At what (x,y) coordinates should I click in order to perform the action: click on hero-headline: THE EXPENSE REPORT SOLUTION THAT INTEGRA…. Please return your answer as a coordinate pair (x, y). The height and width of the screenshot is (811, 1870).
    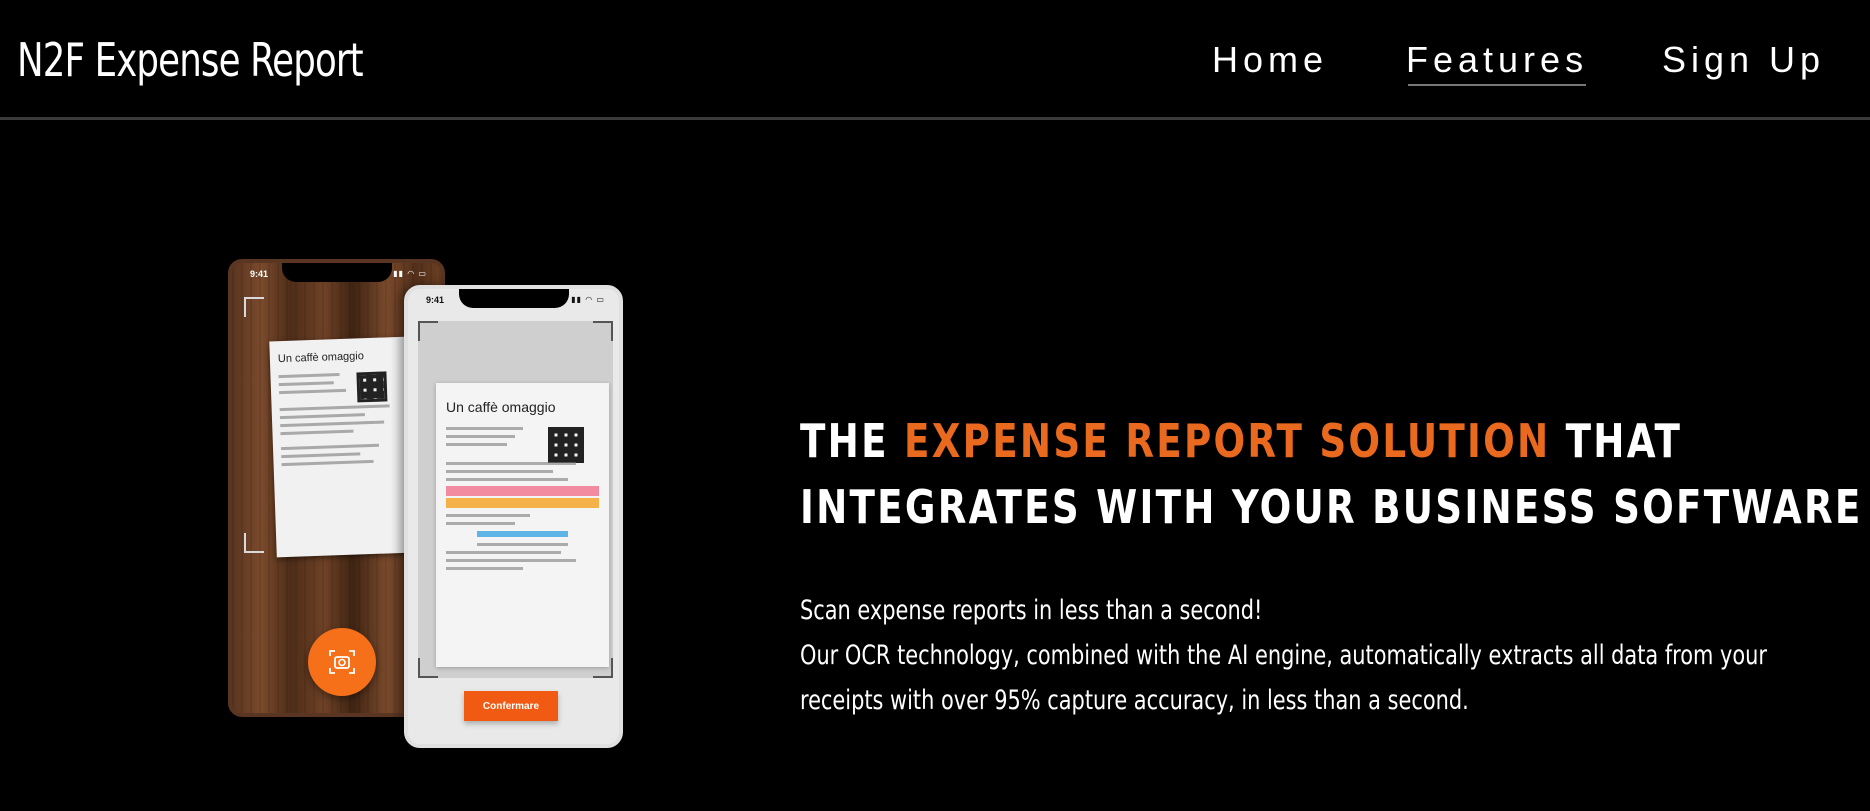
    Looking at the image, I should click on (1330, 474).